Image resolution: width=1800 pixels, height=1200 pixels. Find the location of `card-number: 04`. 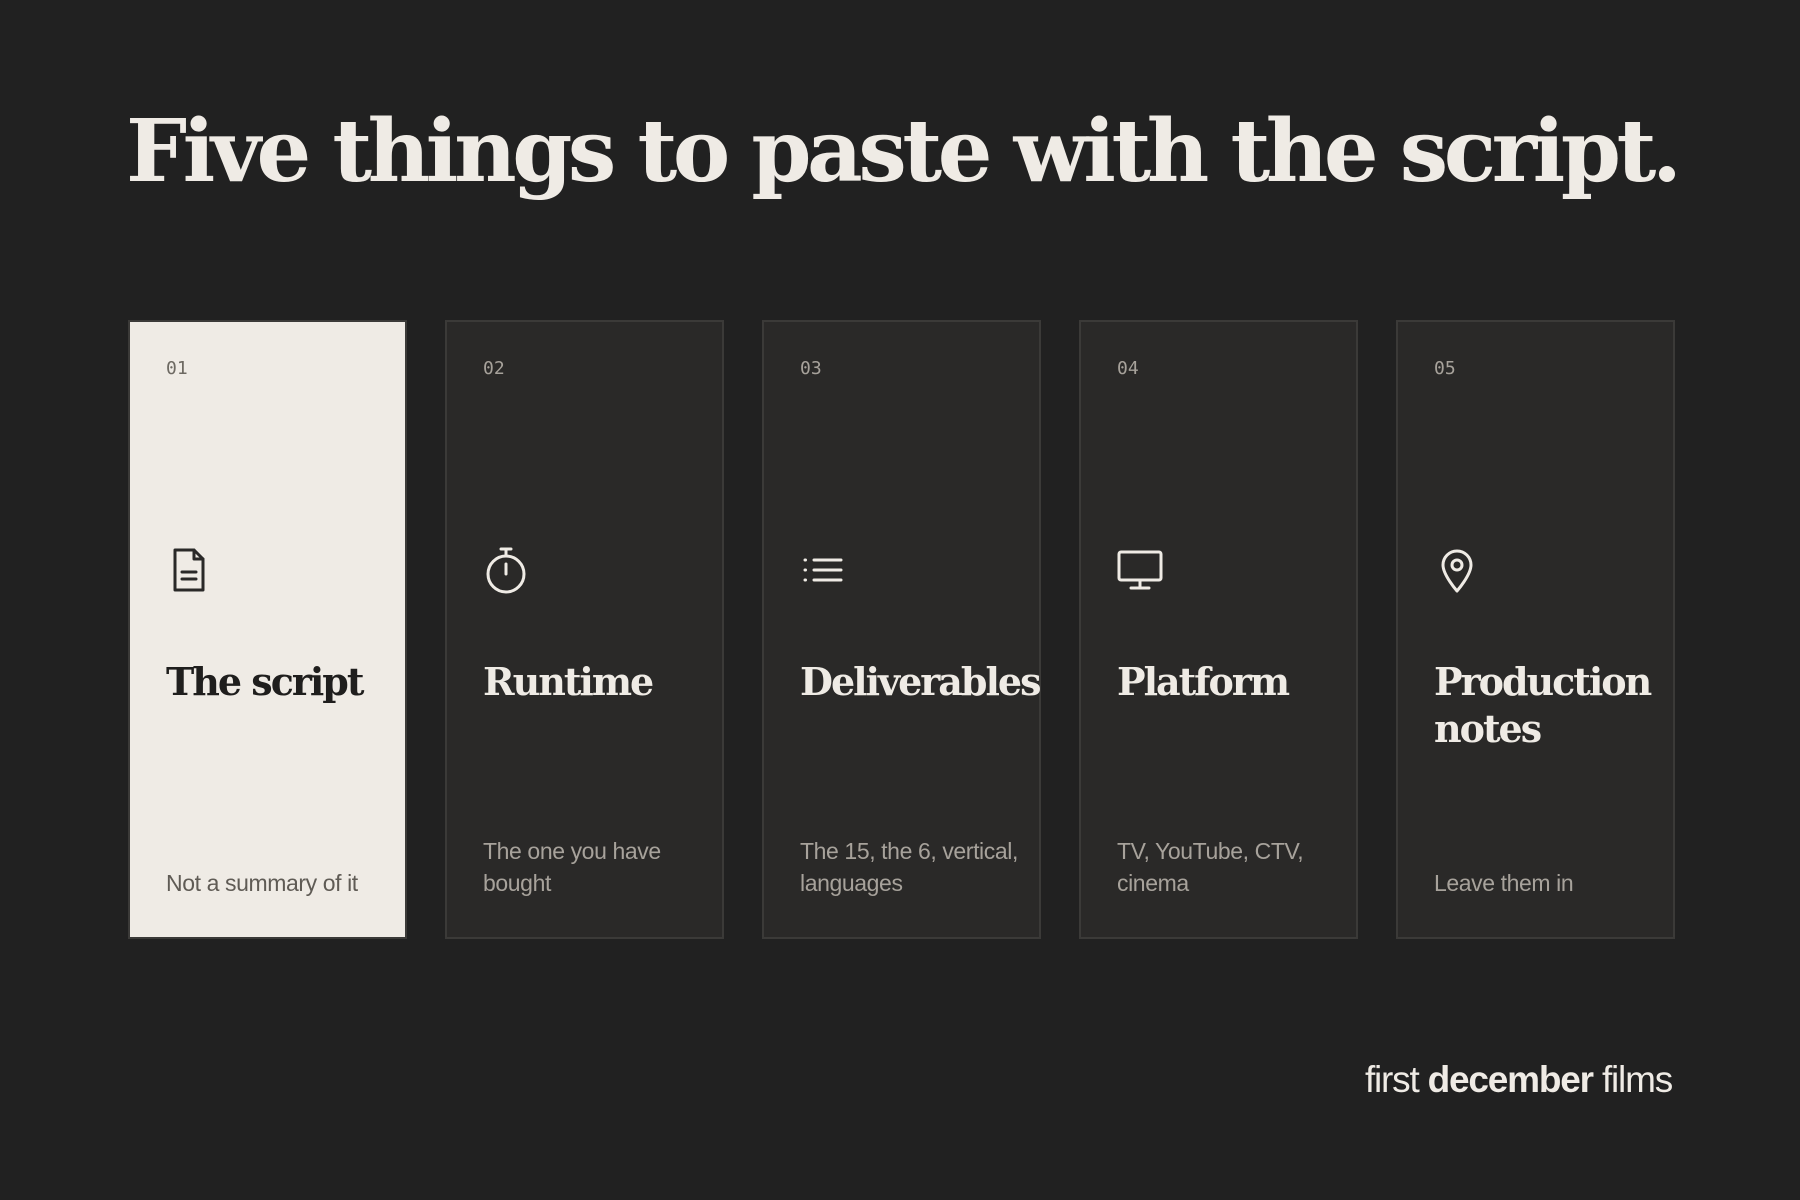

card-number: 04 is located at coordinates (1128, 368).